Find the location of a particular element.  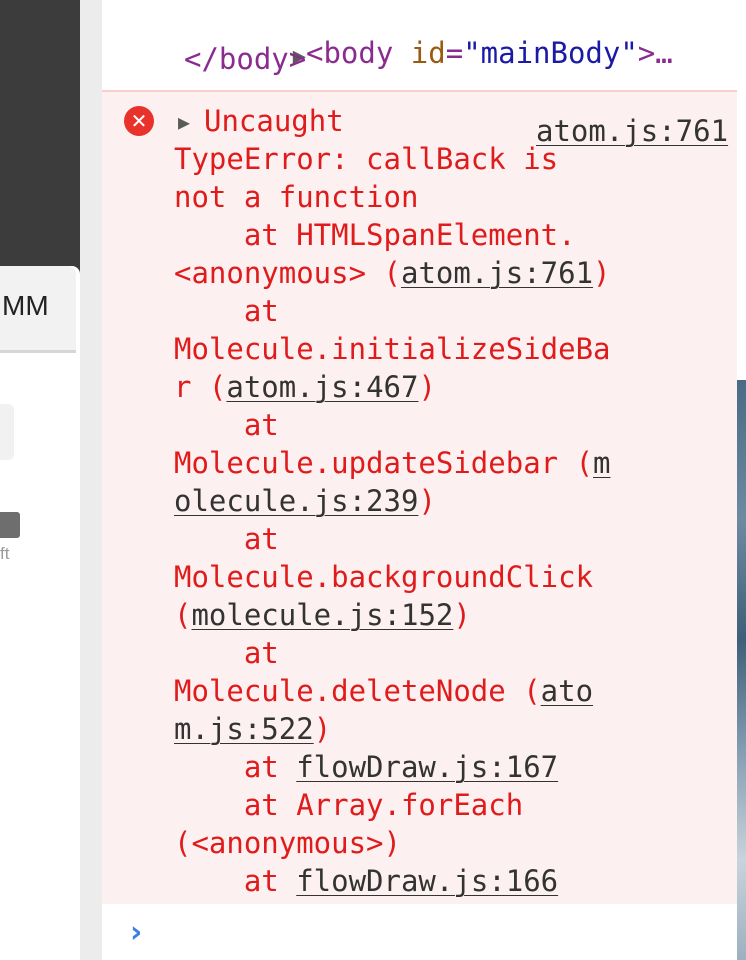

error-line: Molecule.backgroundClick is located at coordinates (383, 577).